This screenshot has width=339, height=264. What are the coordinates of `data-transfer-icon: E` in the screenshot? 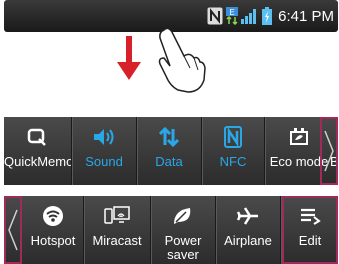 It's located at (232, 16).